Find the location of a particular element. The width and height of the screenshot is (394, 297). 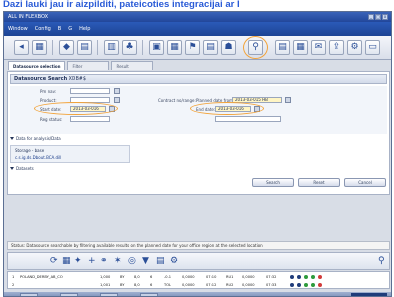

globe-icon: ◎ is located at coordinates (132, 261).